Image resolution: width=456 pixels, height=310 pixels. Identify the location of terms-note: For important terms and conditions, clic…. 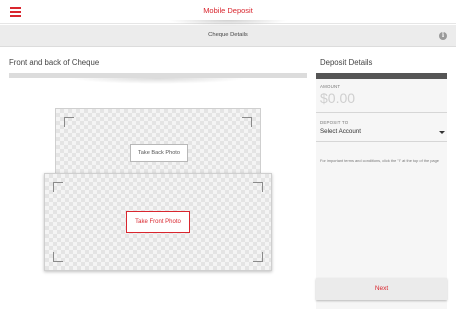
(379, 160).